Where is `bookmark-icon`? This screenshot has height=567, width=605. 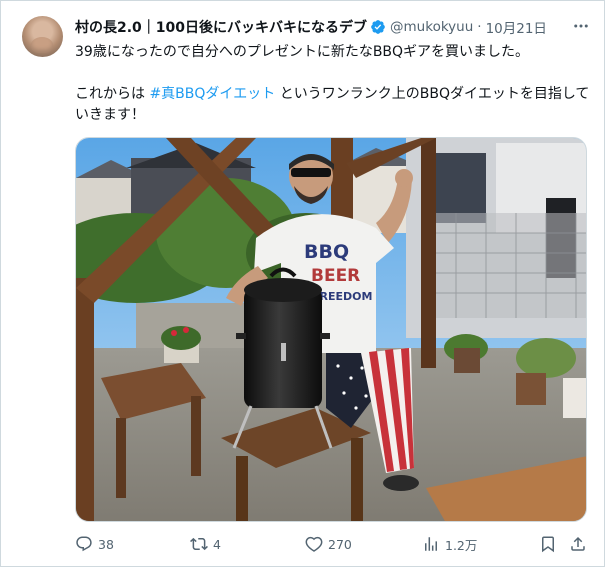
bookmark-icon is located at coordinates (548, 544).